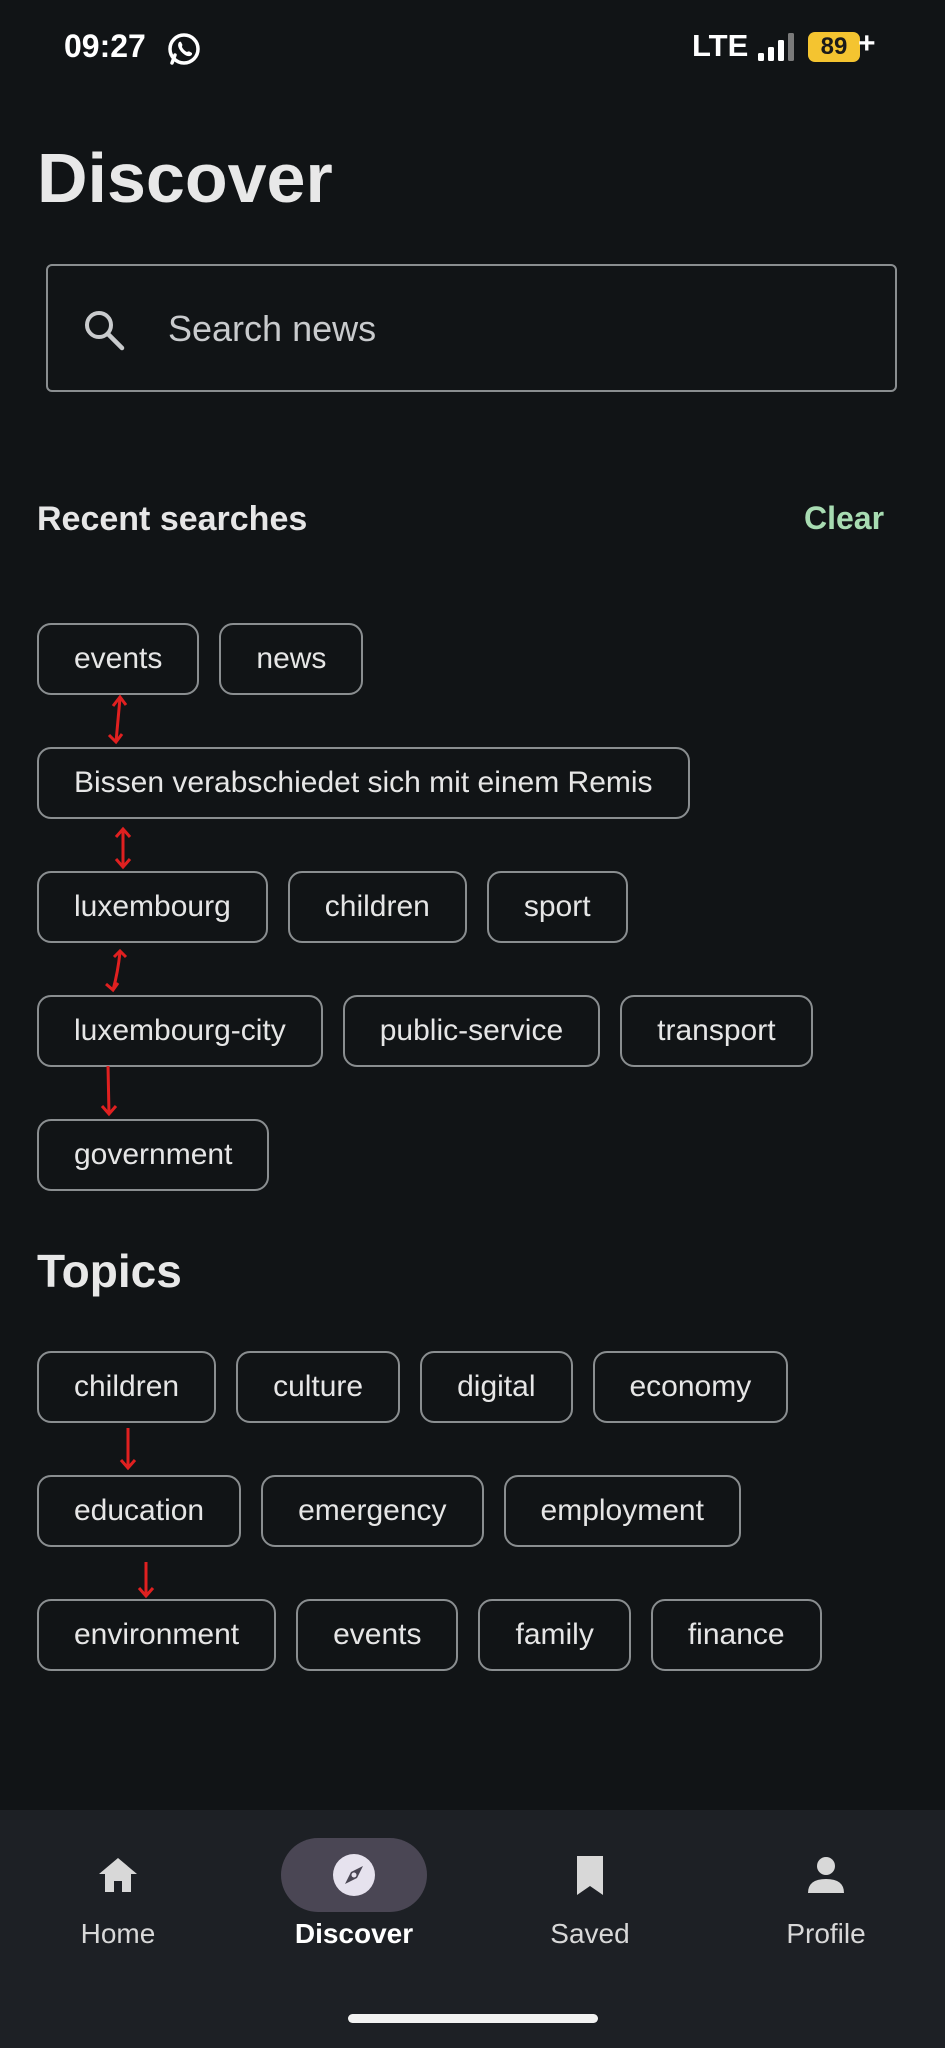 Image resolution: width=945 pixels, height=2048 pixels. Describe the element at coordinates (590, 1933) in the screenshot. I see `nav-label: Saved` at that location.